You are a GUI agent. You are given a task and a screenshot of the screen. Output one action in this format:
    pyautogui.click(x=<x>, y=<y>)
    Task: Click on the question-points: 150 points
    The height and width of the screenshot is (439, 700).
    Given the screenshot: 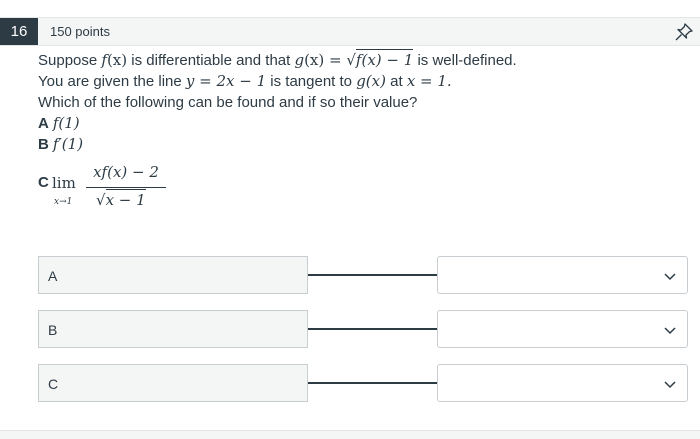 What is the action you would take?
    pyautogui.click(x=80, y=31)
    